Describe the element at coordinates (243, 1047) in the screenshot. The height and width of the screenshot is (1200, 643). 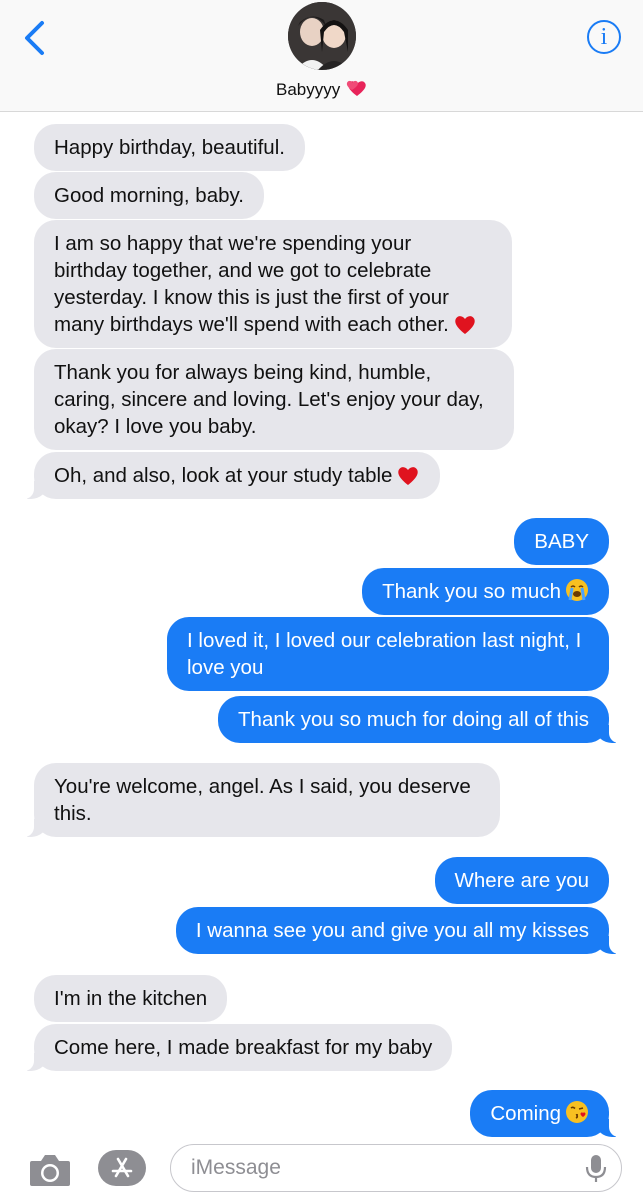
I see `message-text: Come here, I made breakfast for my baby` at that location.